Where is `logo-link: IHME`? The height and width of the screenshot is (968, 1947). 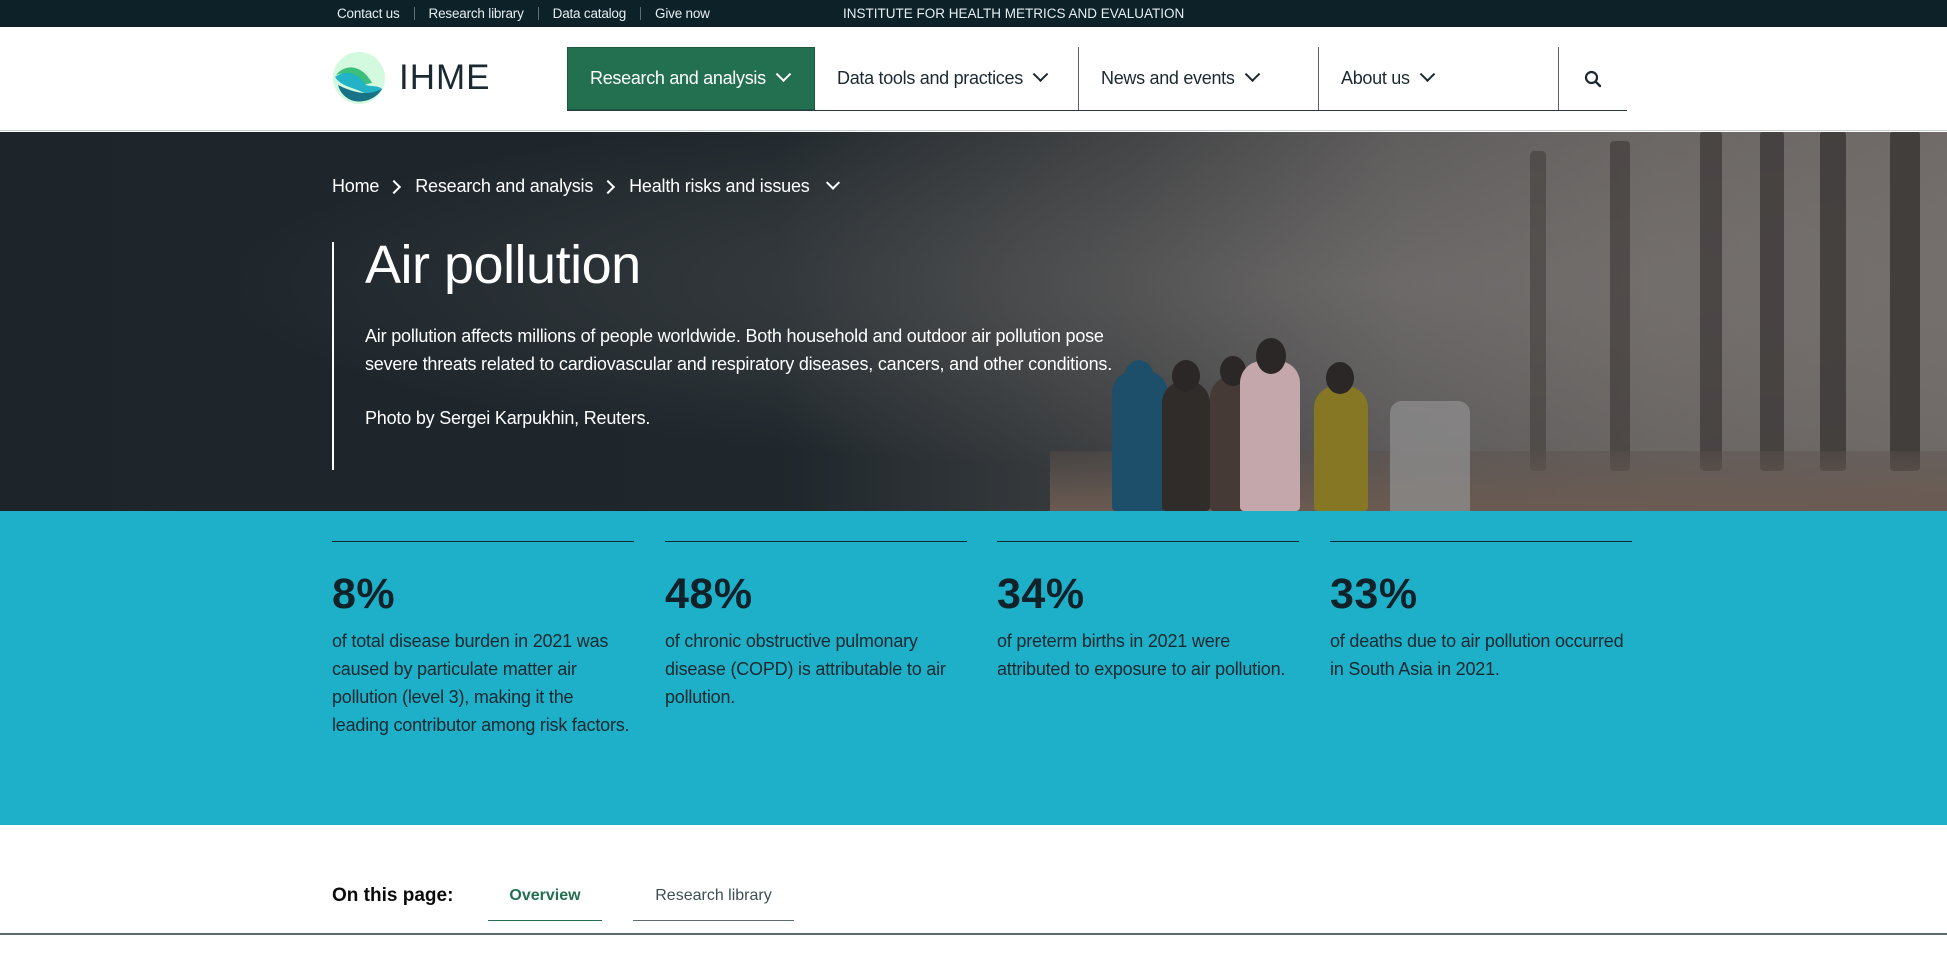
logo-link: IHME is located at coordinates (411, 78).